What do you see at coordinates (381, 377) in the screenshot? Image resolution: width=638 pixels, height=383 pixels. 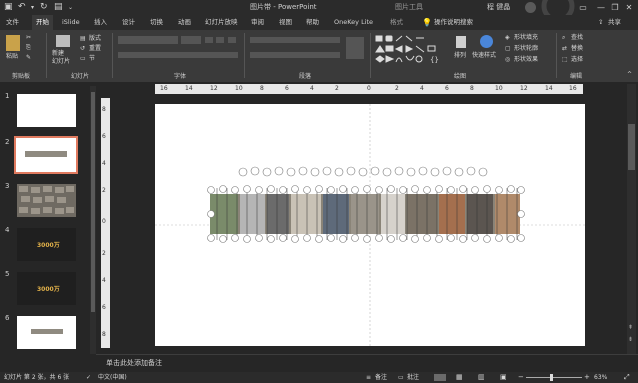 I see `notes-toggle: 备注` at bounding box center [381, 377].